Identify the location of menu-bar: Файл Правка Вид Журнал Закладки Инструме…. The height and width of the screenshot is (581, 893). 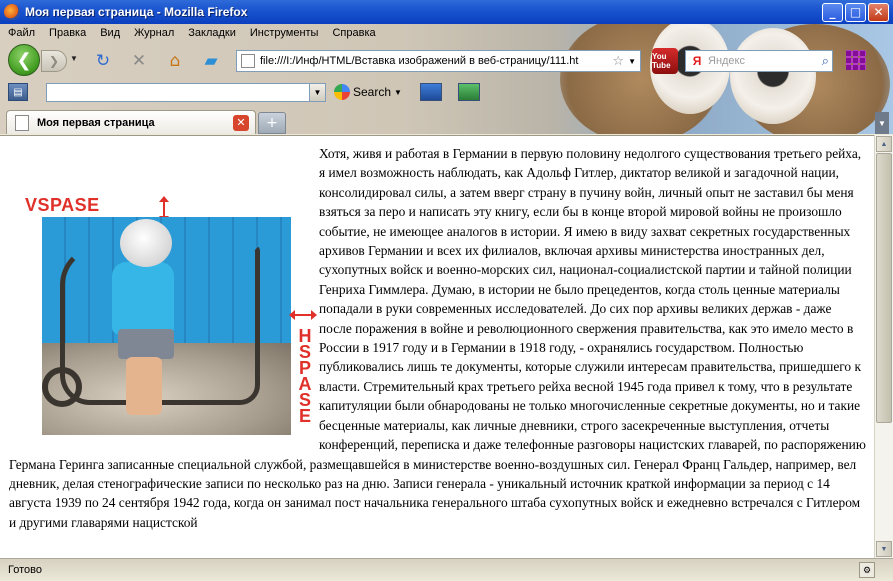
(189, 33).